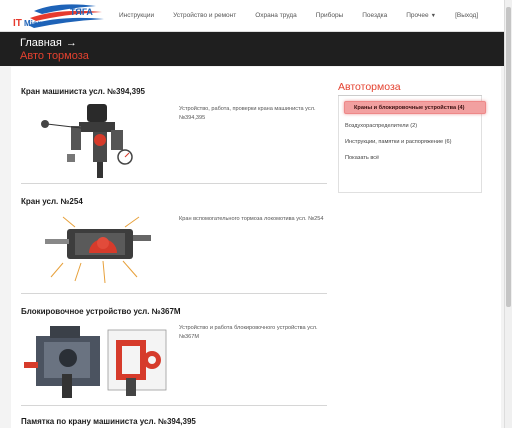 The width and height of the screenshot is (512, 428). I want to click on sidebar-item-show-all: Показать всё, so click(362, 158).